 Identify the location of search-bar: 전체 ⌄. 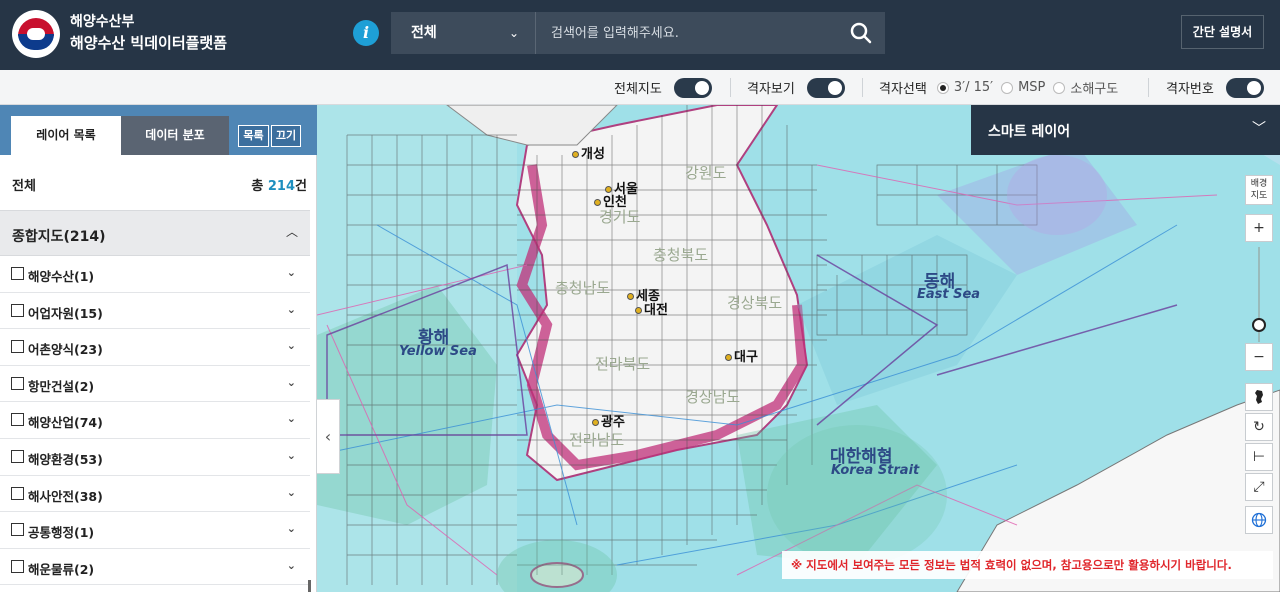
(638, 33).